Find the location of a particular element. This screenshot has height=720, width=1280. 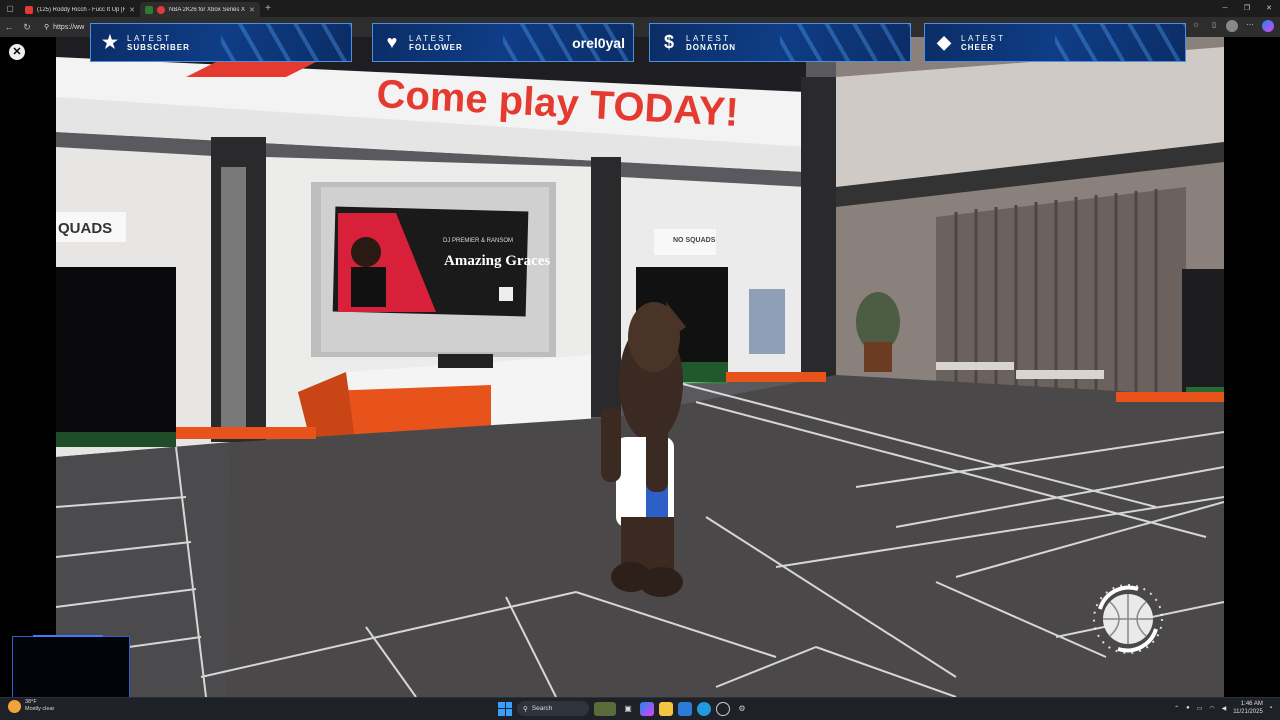

xbox-icon: ✕ is located at coordinates (17, 52).